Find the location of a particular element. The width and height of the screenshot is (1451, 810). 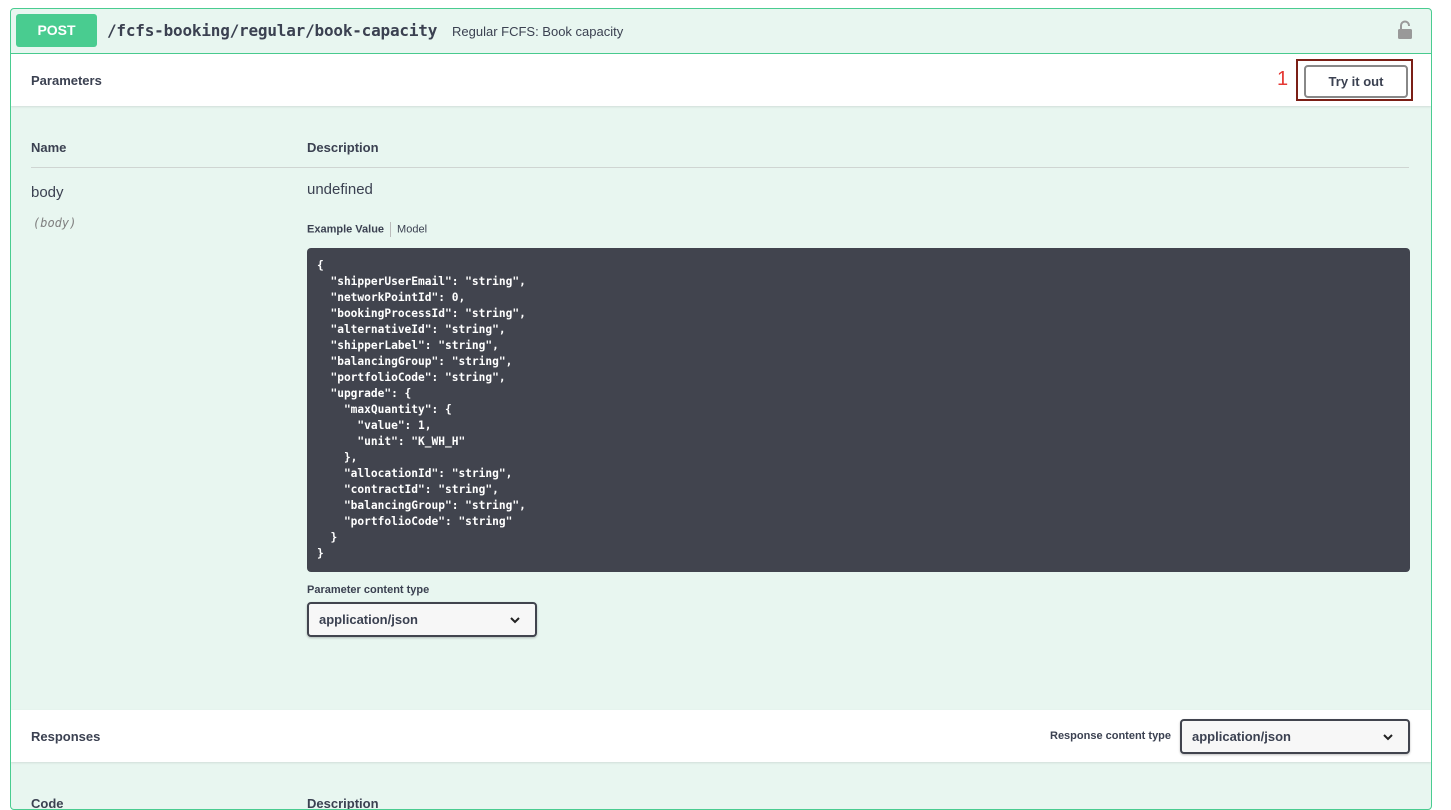

lock-open-icon is located at coordinates (1405, 30).